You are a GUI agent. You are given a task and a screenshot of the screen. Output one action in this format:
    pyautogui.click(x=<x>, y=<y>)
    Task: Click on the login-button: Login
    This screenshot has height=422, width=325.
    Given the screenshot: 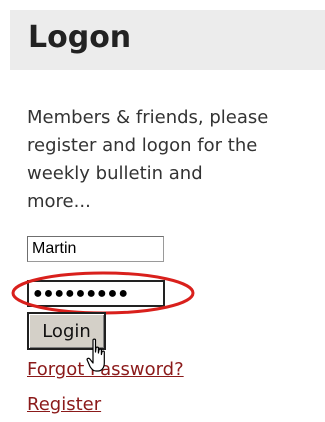 What is the action you would take?
    pyautogui.click(x=66, y=331)
    